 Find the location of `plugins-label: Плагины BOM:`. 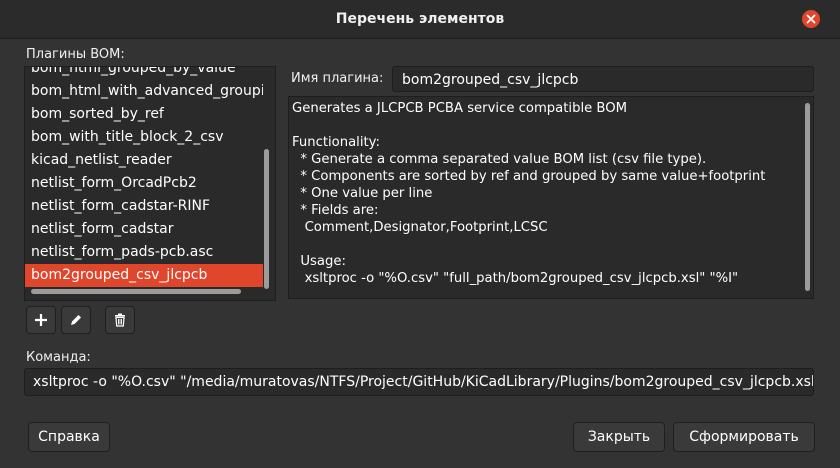

plugins-label: Плагины BOM: is located at coordinates (75, 54).